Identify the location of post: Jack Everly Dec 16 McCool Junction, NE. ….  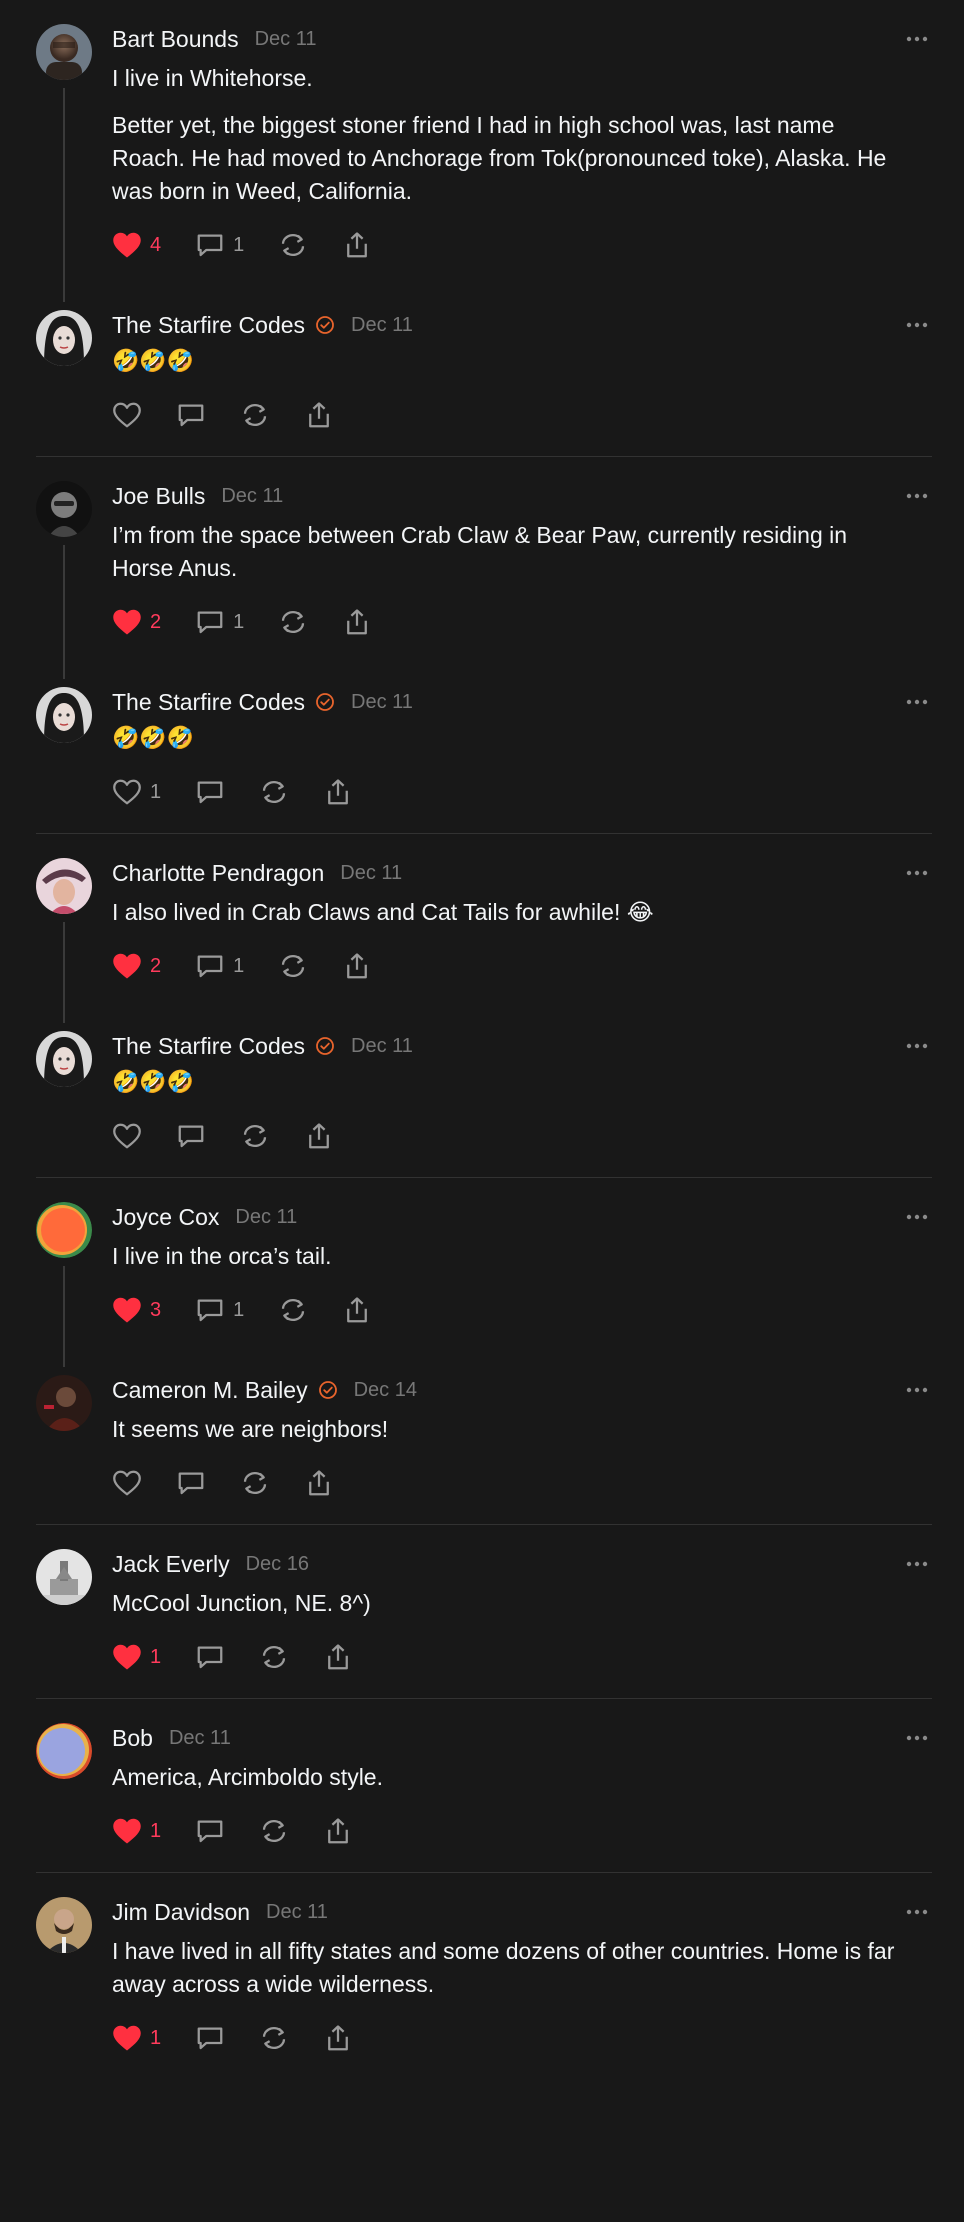
(482, 1599).